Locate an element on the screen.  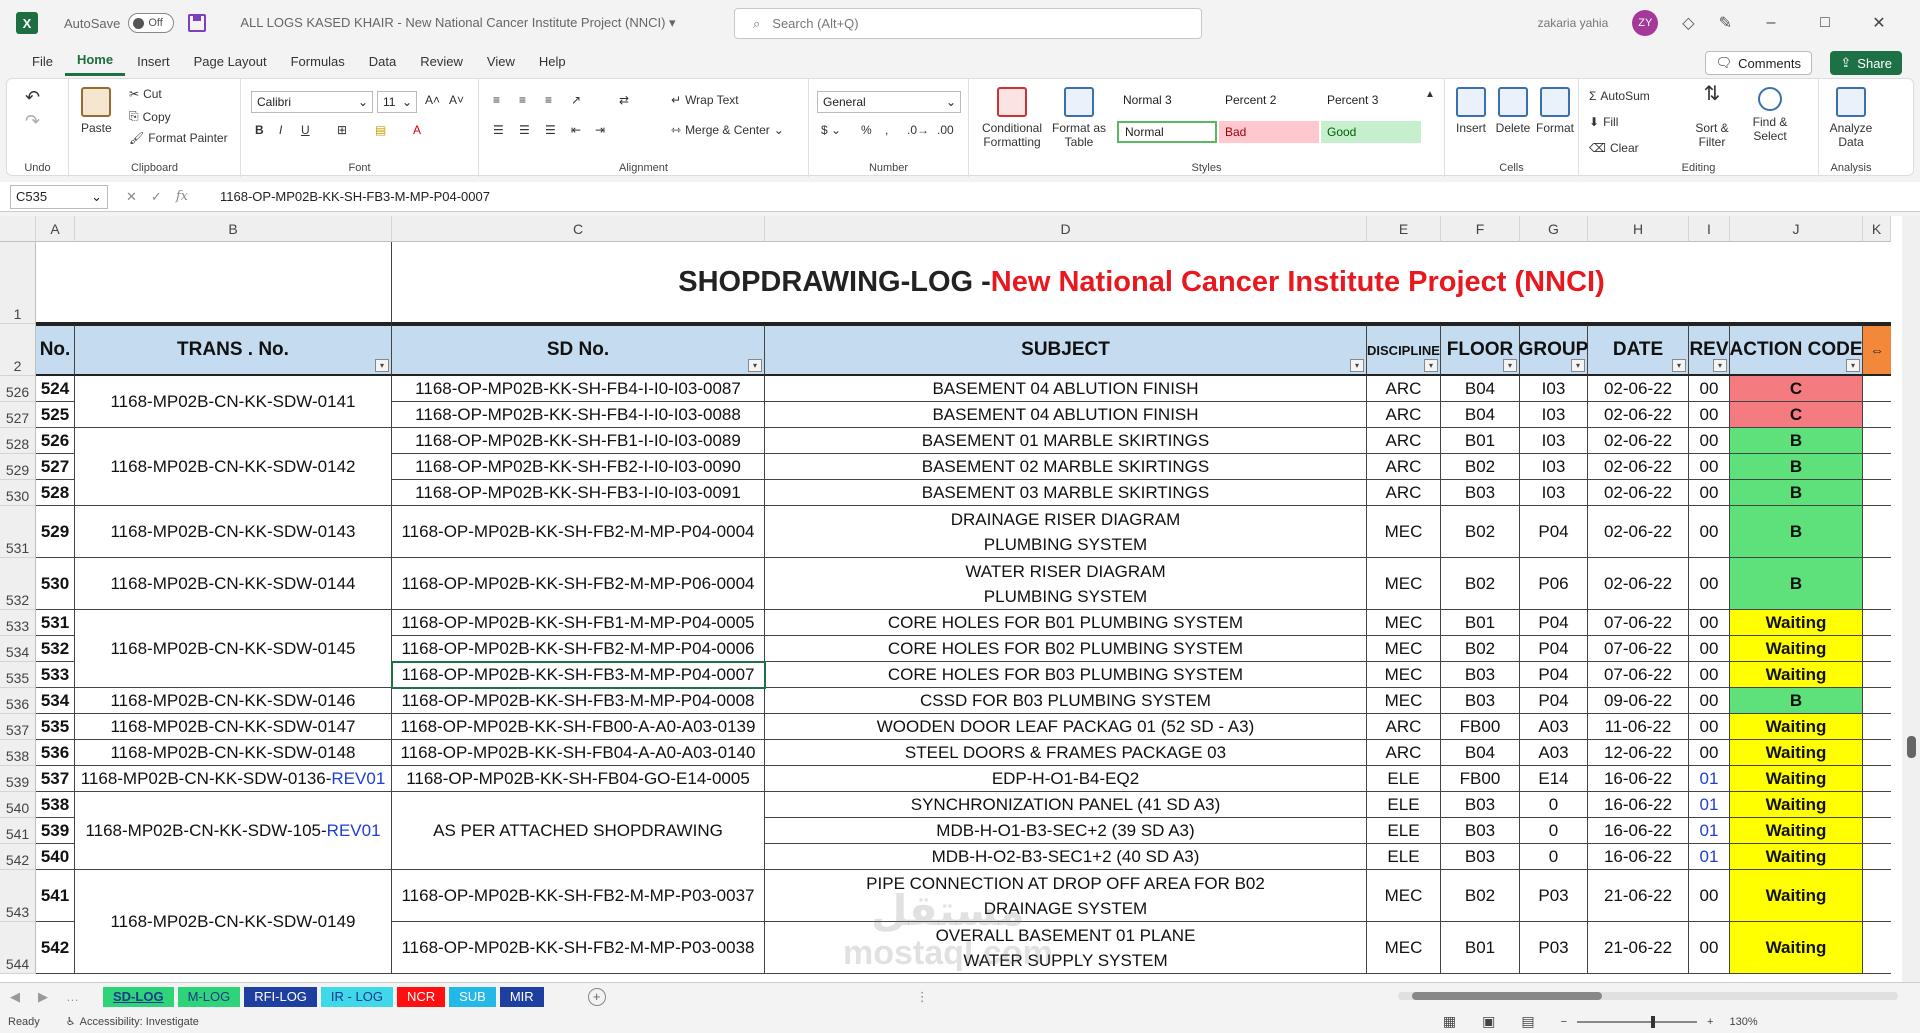
floor-cell: B03 is located at coordinates (1480, 493).